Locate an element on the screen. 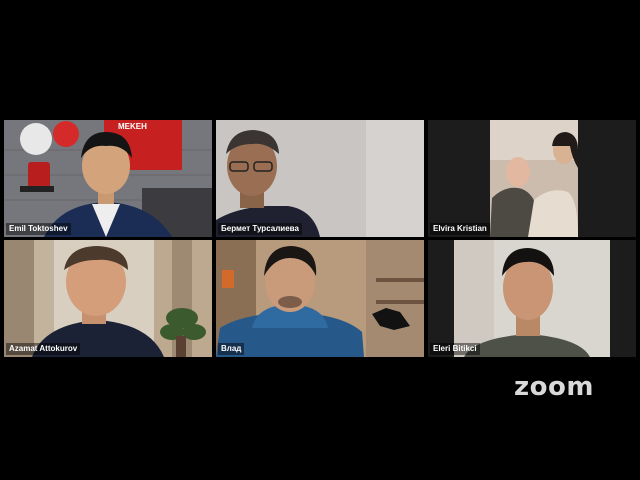 Image resolution: width=640 pixels, height=480 pixels. zoom-logo: zoom is located at coordinates (554, 387).